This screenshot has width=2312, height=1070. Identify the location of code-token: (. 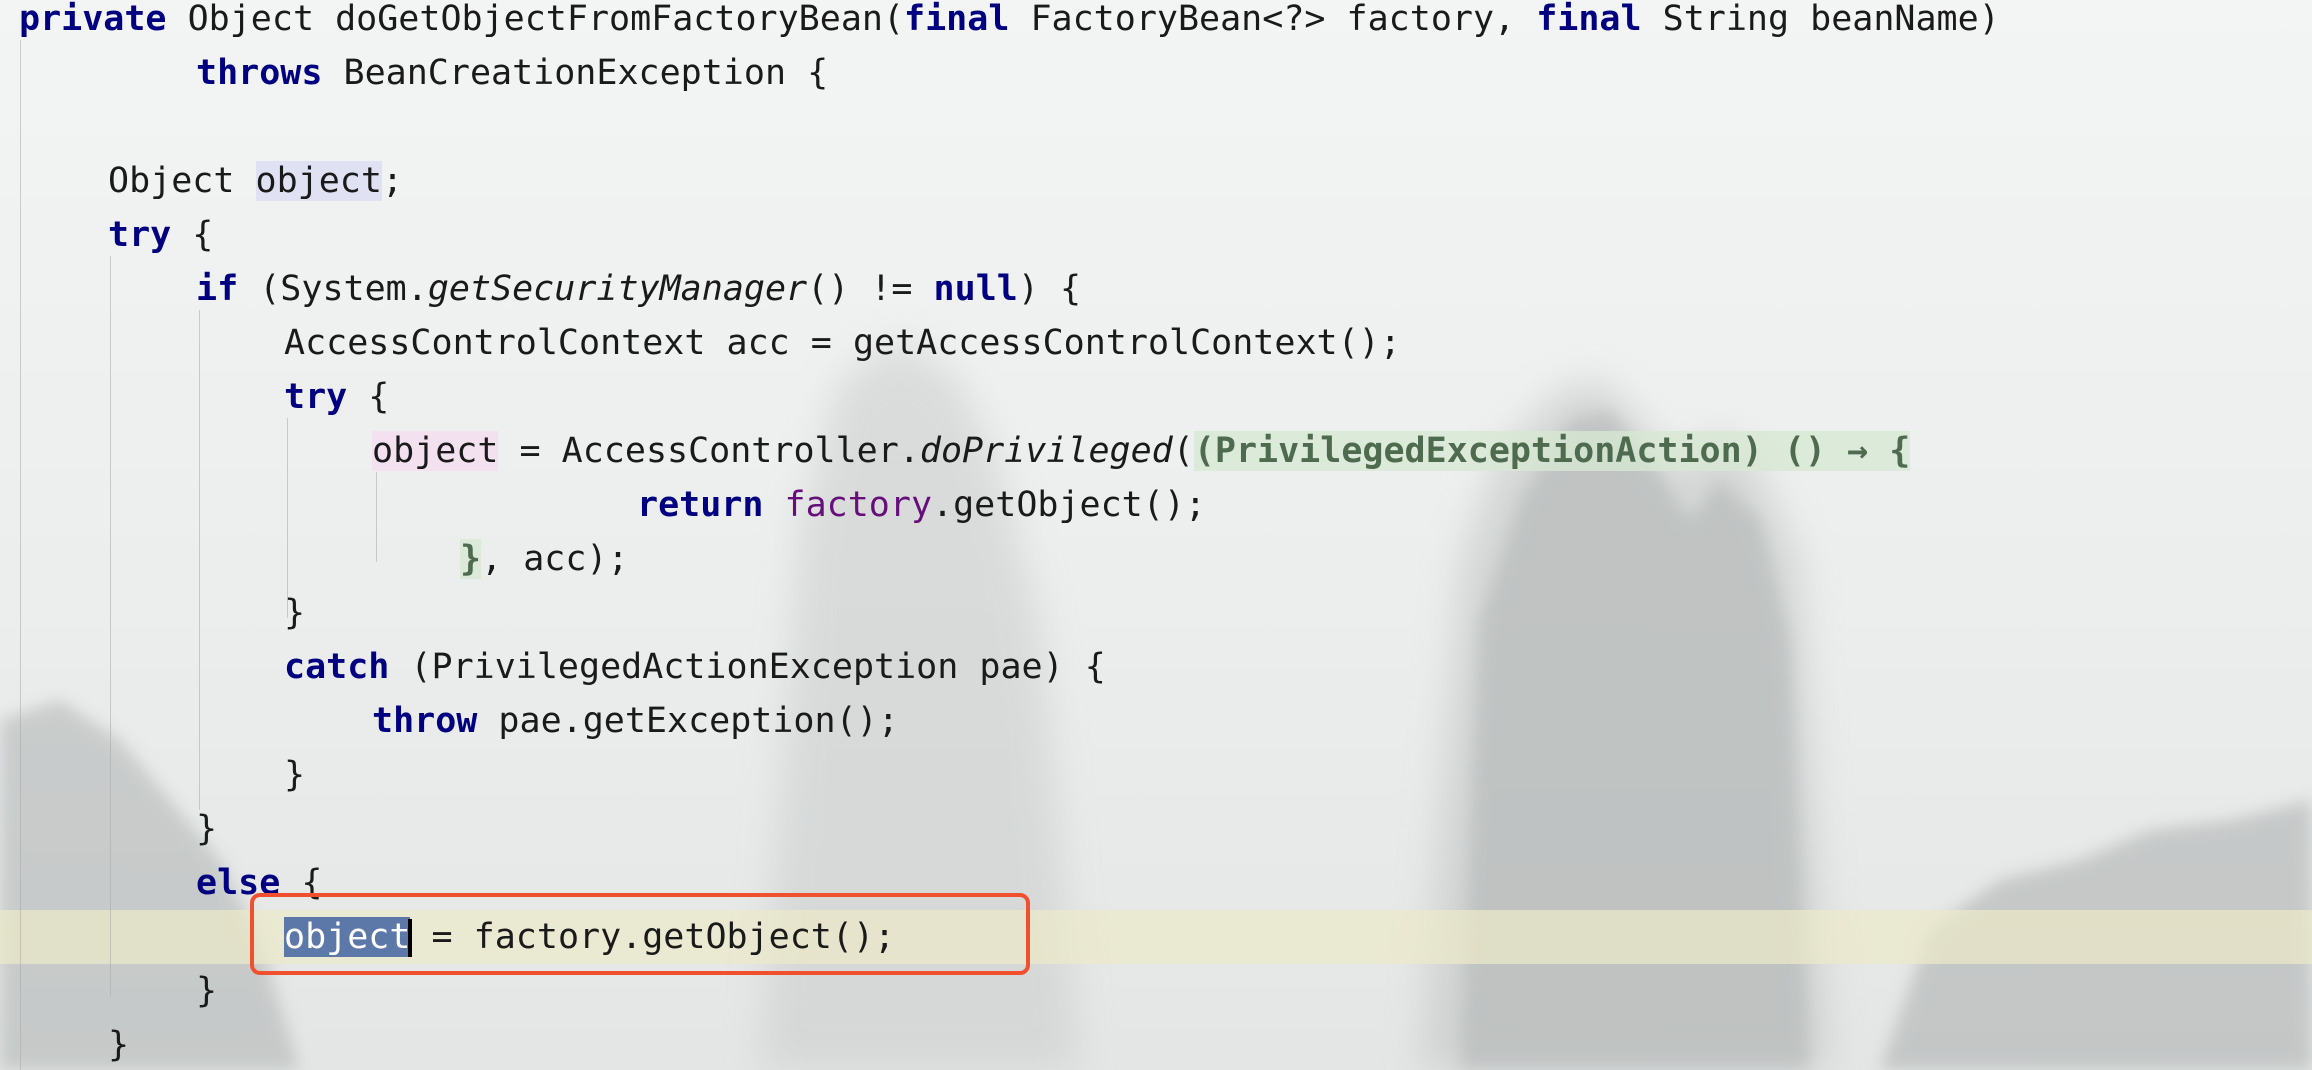
(1183, 451).